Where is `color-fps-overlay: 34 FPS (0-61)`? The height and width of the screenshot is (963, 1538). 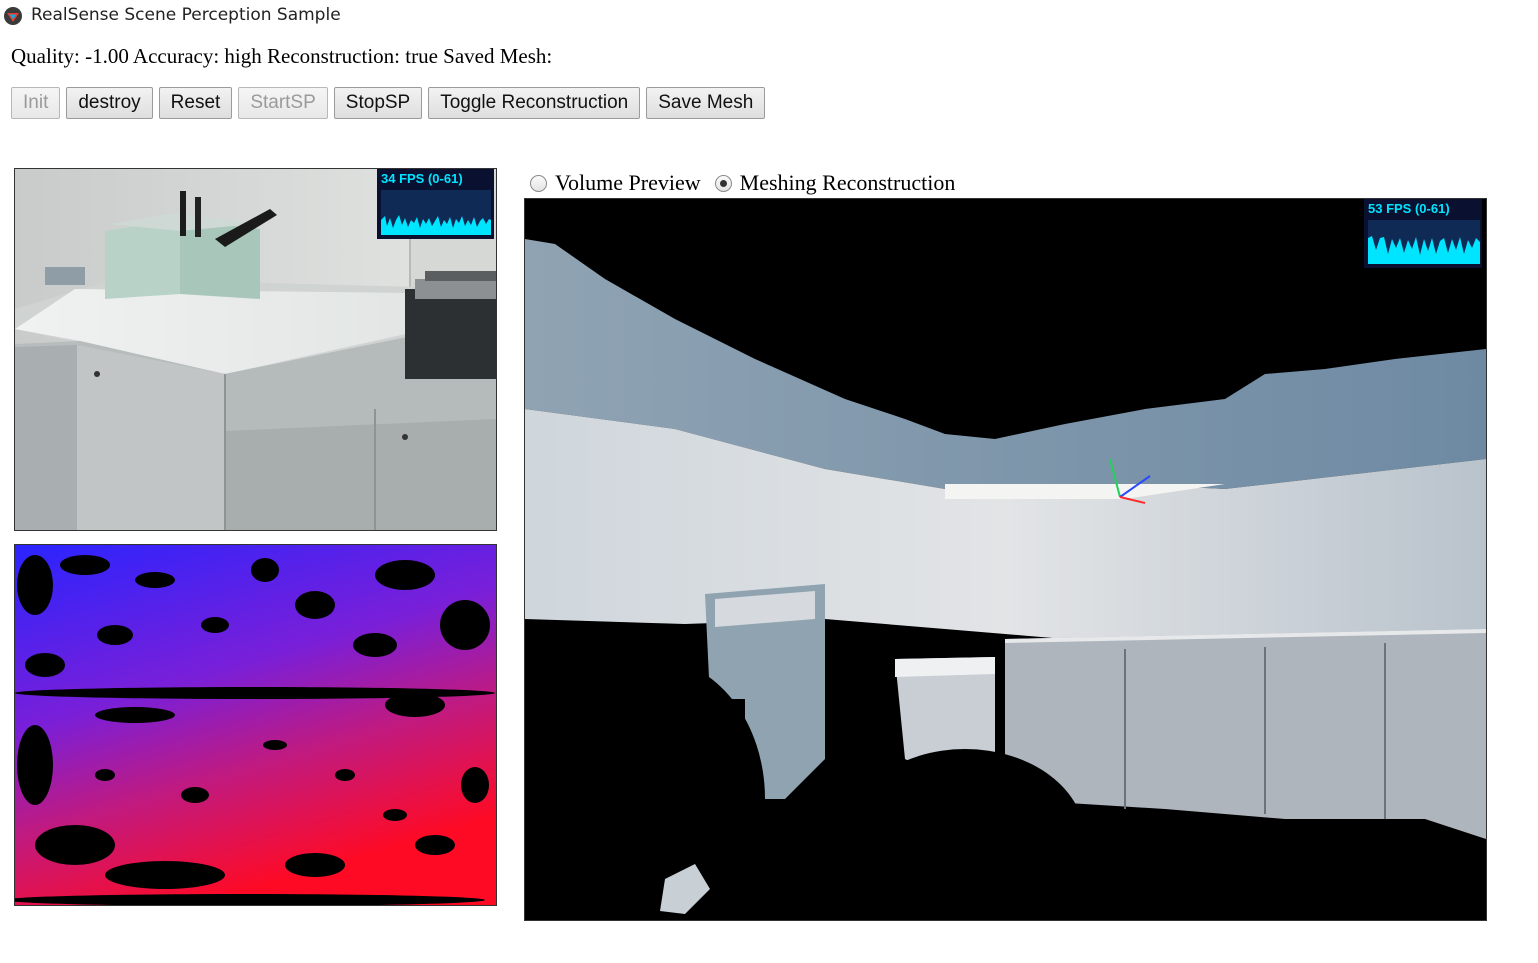
color-fps-overlay: 34 FPS (0-61) is located at coordinates (435, 204).